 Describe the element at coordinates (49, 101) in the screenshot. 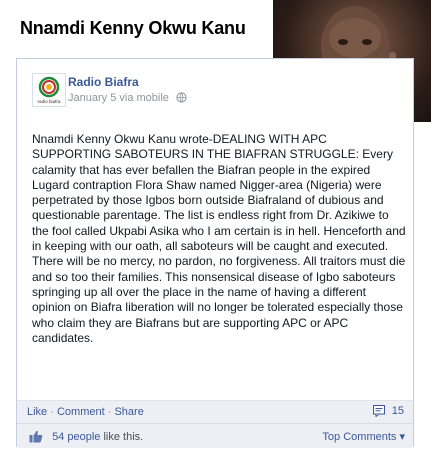

I see `logo-text: radio biafra` at that location.